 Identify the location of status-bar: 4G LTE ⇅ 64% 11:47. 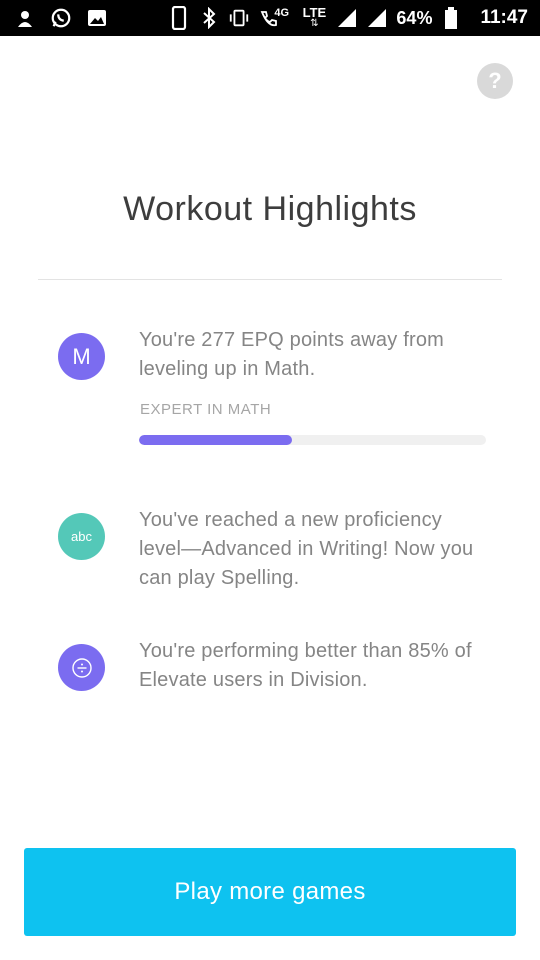
(270, 18).